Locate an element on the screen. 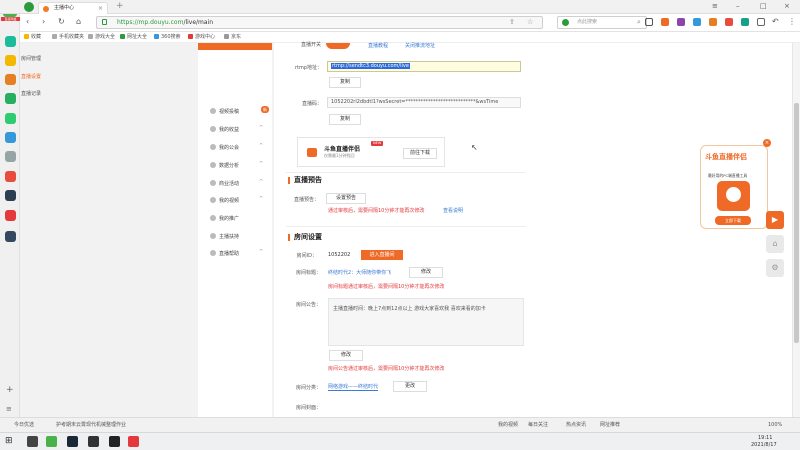 This screenshot has height=450, width=800. more-icon: ⋮ is located at coordinates (792, 21).